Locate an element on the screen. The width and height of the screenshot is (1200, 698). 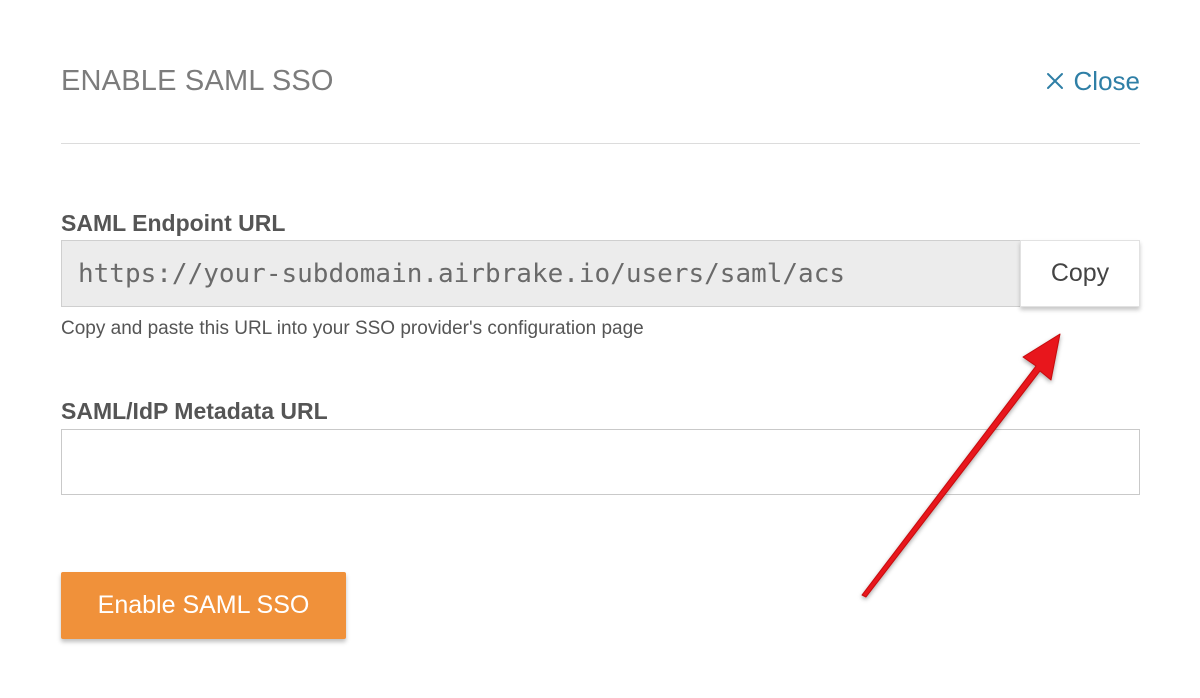
copy-button: Copy is located at coordinates (1080, 273).